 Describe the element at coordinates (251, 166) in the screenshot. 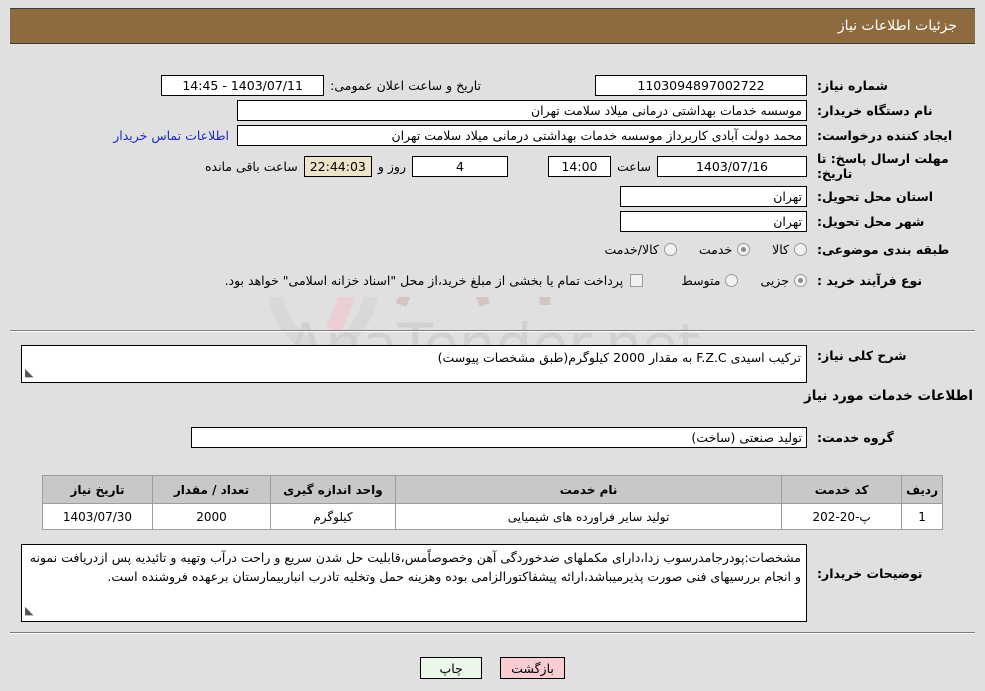

I see `remaining-time-label: ساعت باقی مانده` at that location.